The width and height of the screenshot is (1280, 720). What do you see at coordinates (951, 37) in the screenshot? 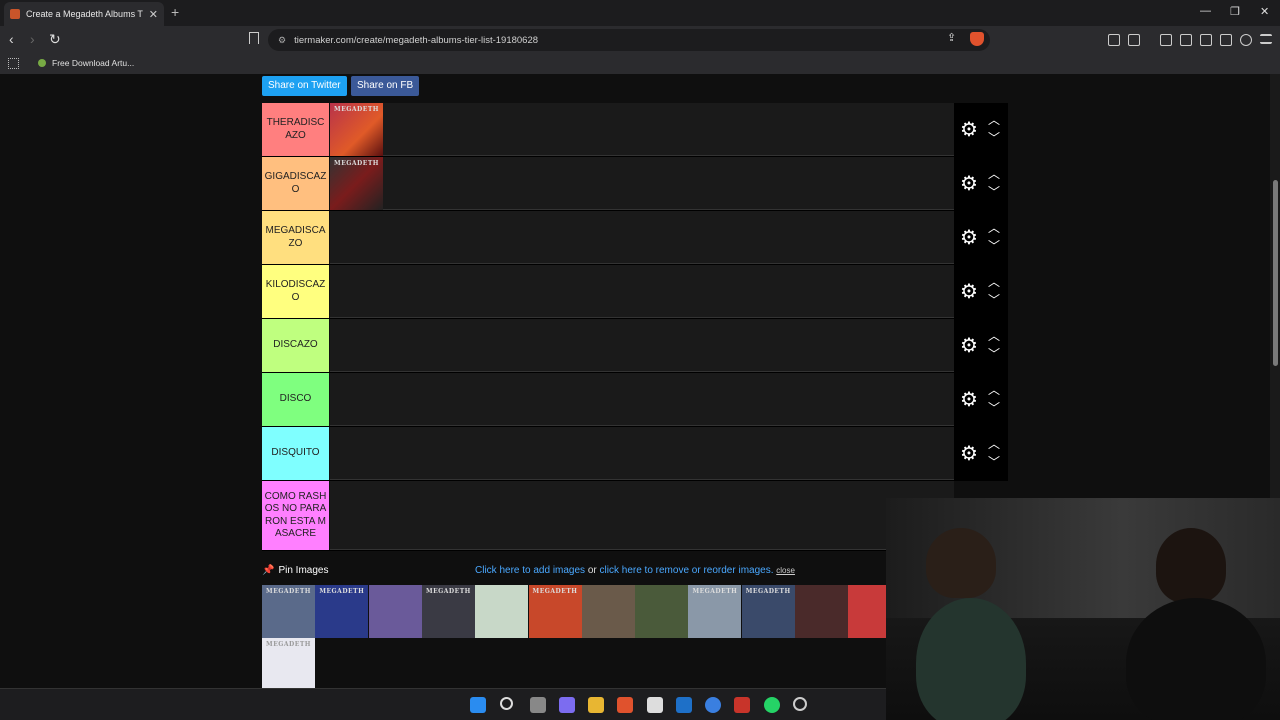
I see `share-page-icon: ⇪` at bounding box center [951, 37].